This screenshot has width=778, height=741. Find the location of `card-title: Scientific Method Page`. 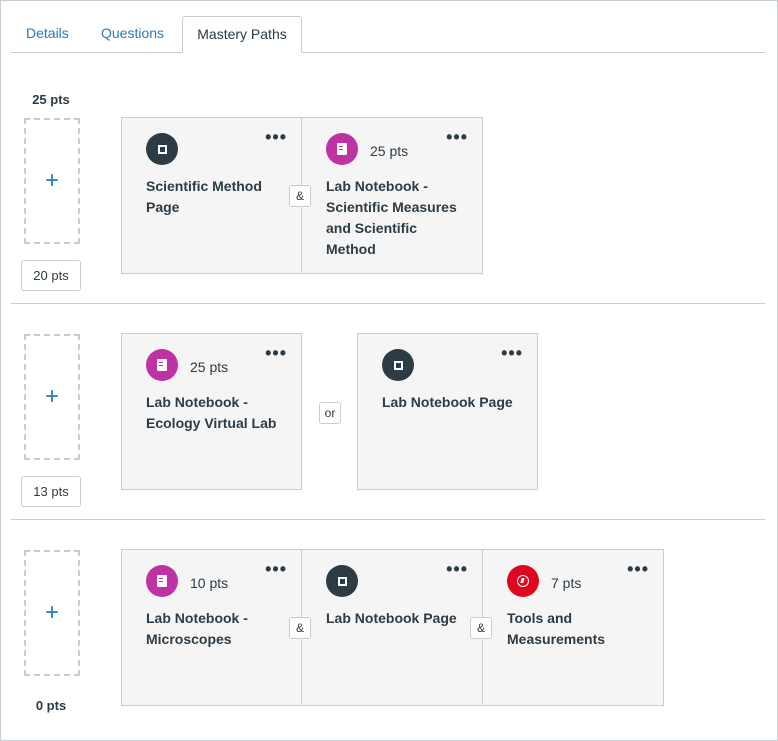

card-title: Scientific Method Page is located at coordinates (204, 196).